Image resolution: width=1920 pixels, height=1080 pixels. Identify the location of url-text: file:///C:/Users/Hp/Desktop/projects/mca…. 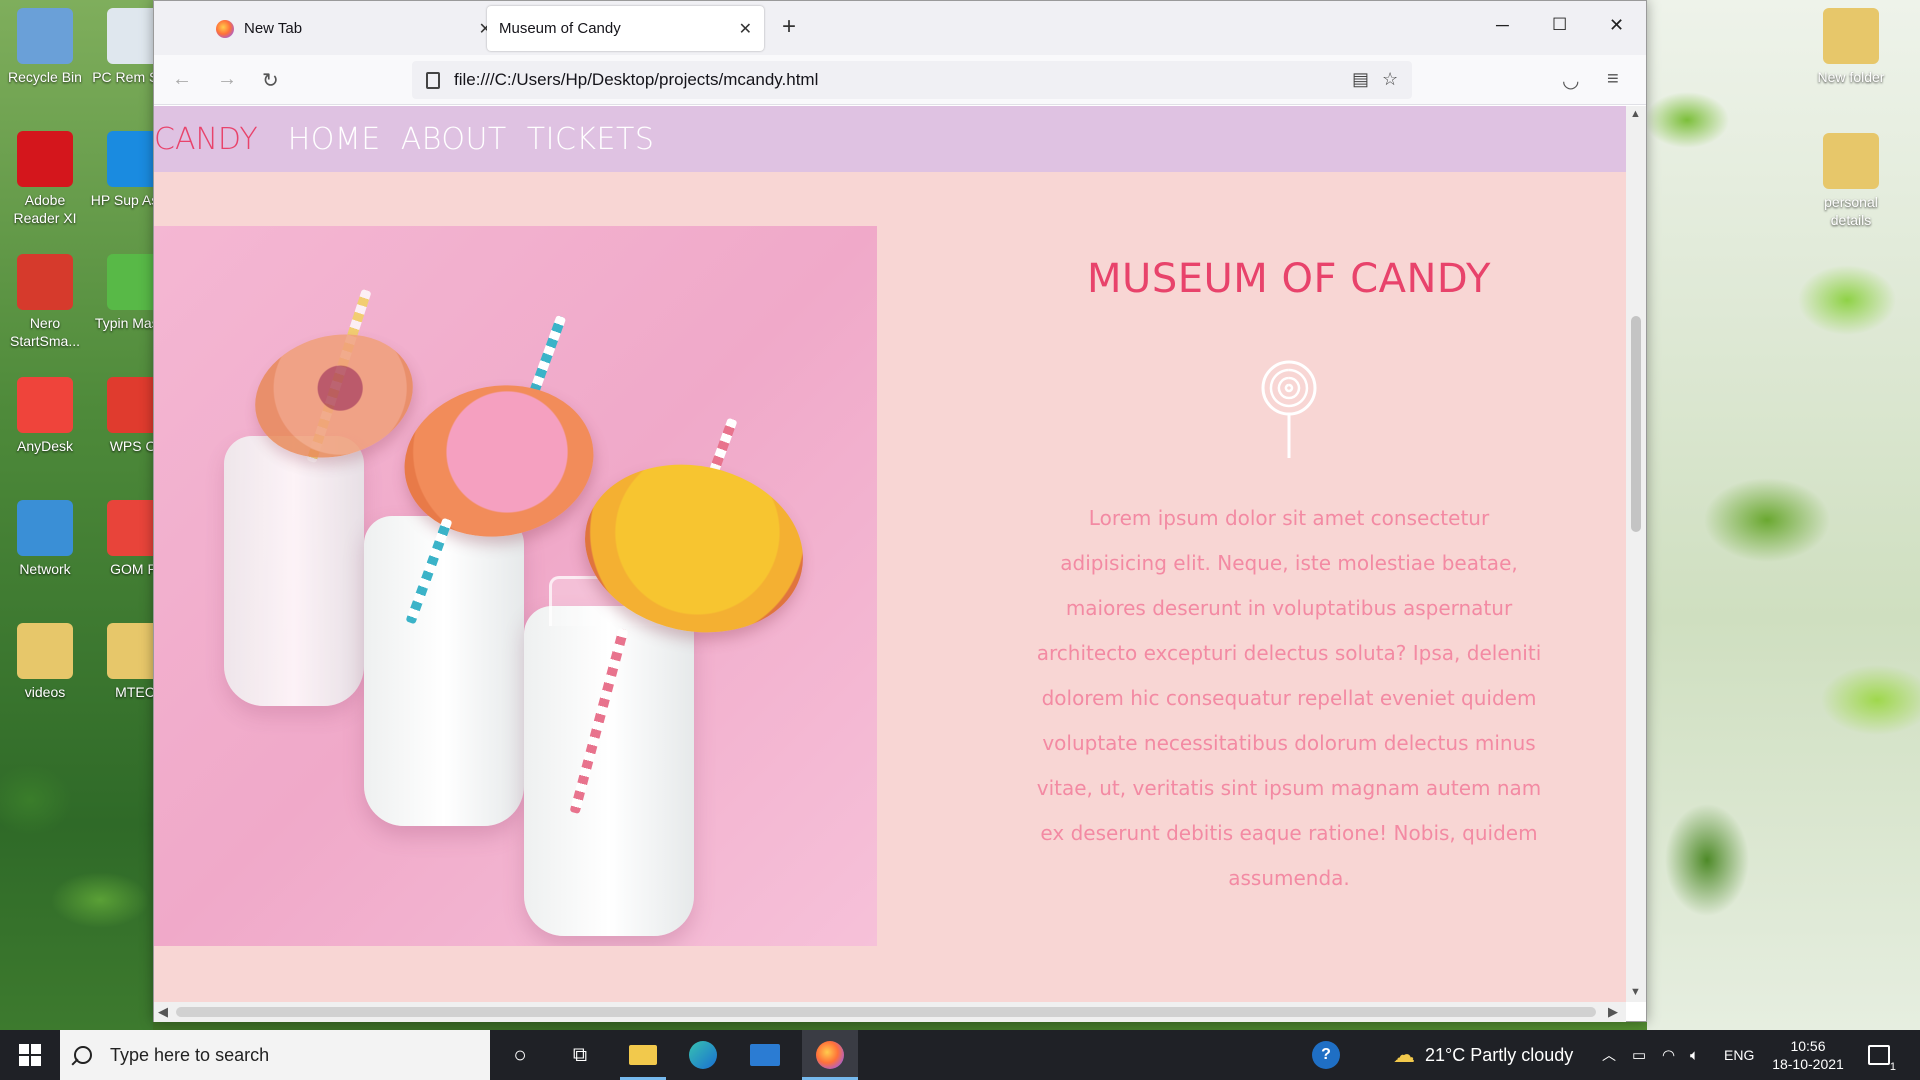
(636, 80).